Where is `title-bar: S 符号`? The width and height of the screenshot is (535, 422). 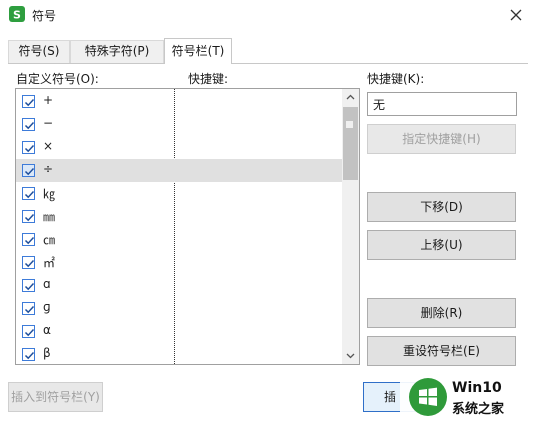 title-bar: S 符号 is located at coordinates (267, 15).